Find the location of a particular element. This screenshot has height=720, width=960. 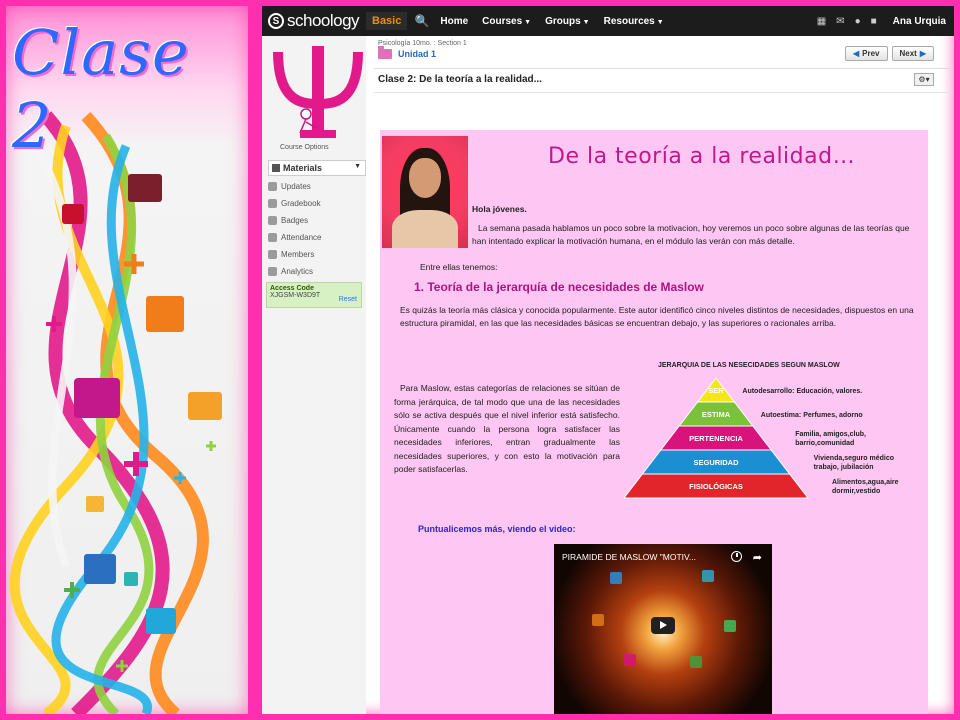

prev-button: ◀ Prev is located at coordinates (866, 53).